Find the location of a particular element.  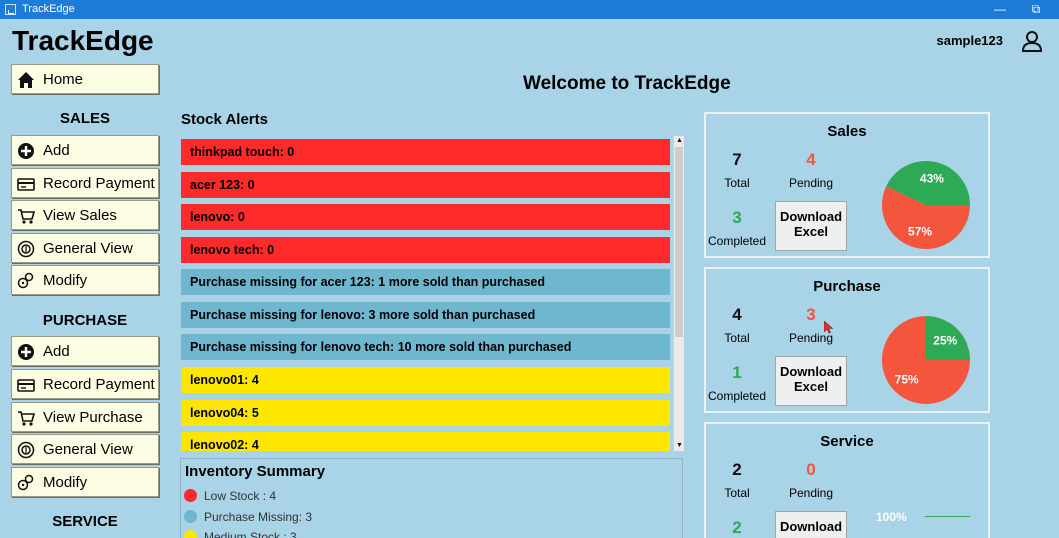

sales-panel-title: Sales is located at coordinates (847, 131).